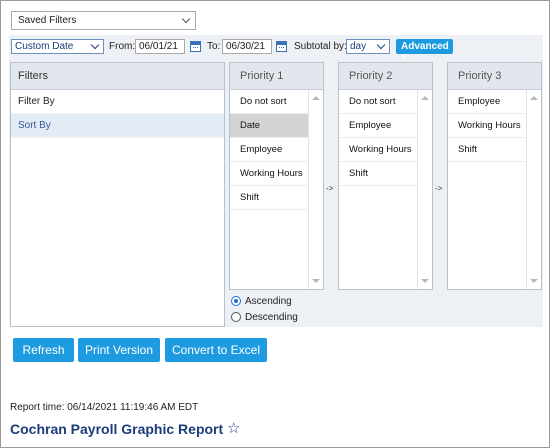 Image resolution: width=550 pixels, height=448 pixels. I want to click on subtotal-select: day, so click(368, 46).